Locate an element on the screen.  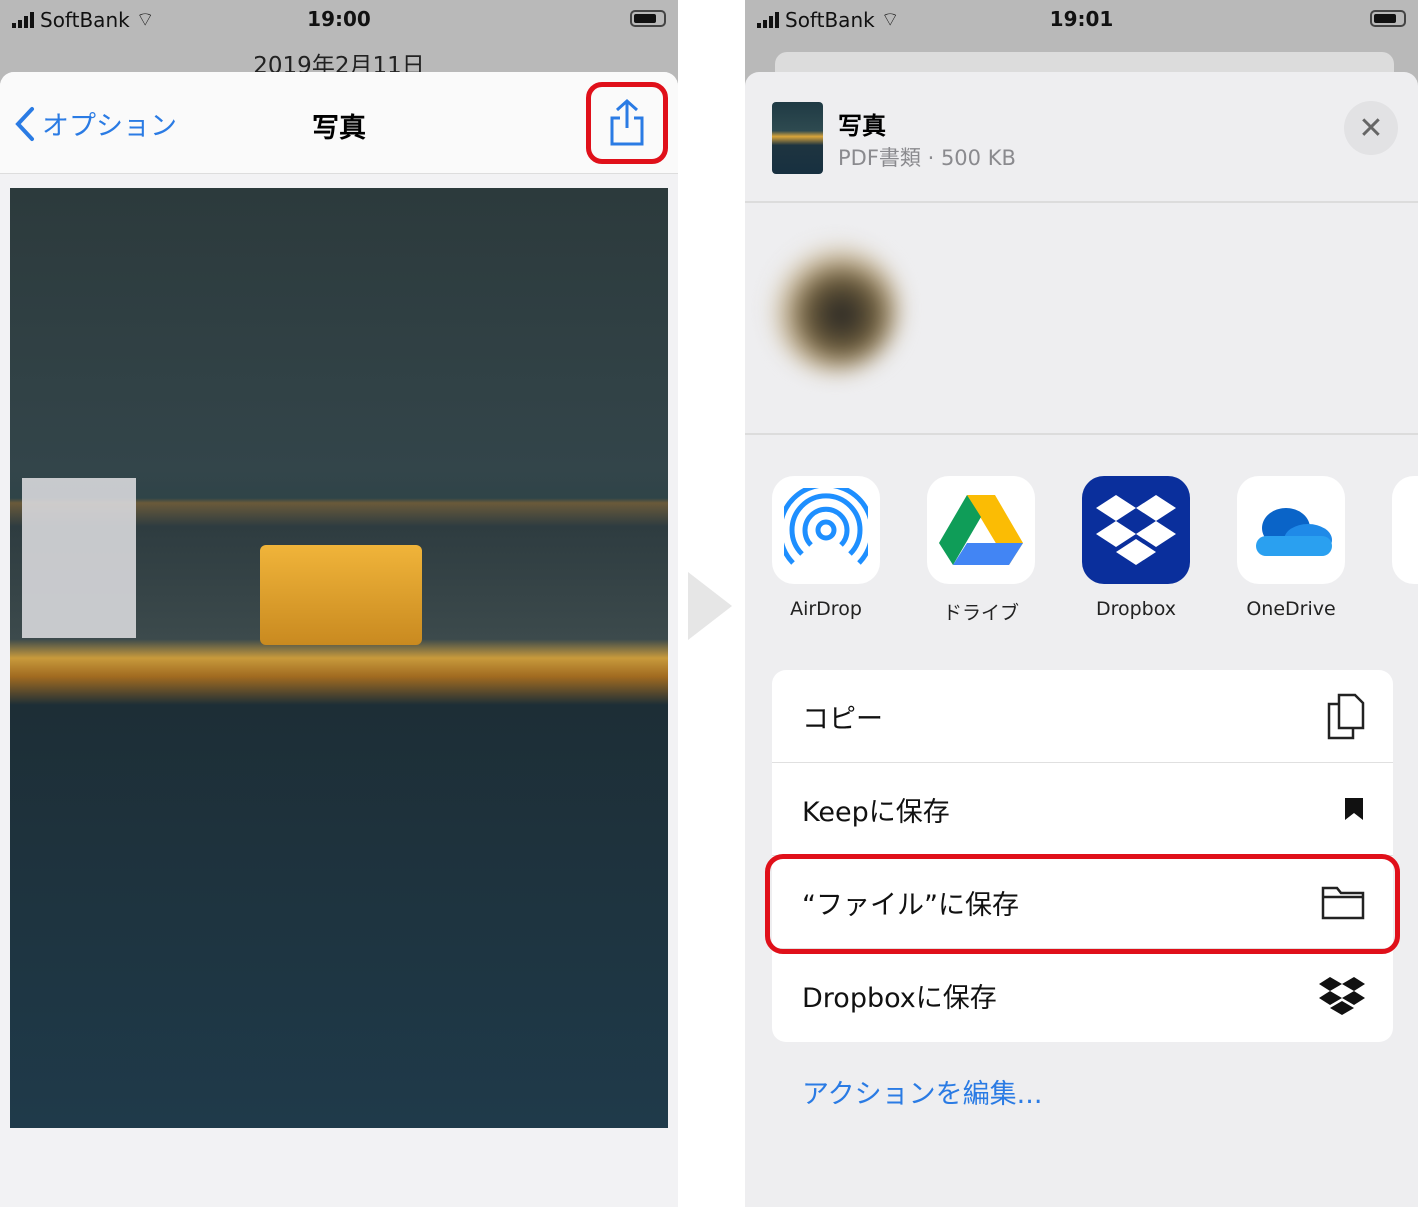
people-row is located at coordinates (1081, 319).